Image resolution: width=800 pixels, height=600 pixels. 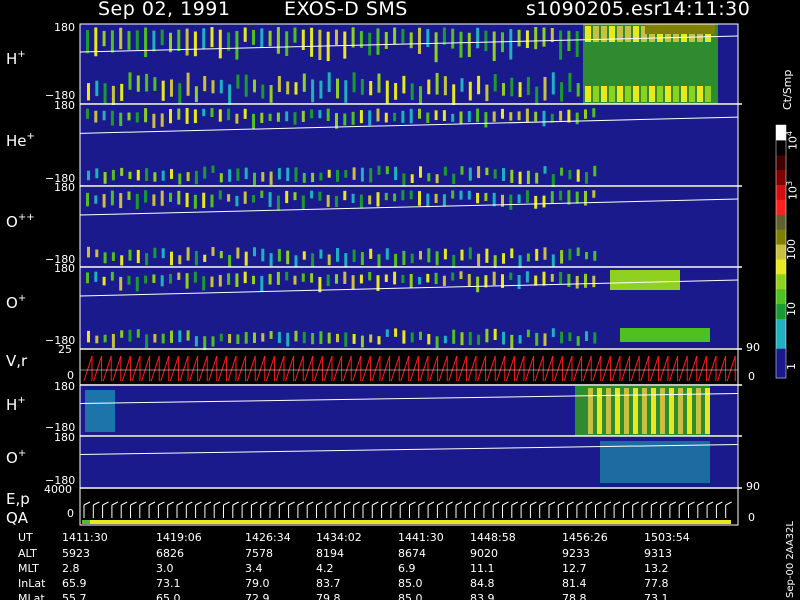 What do you see at coordinates (31, 596) in the screenshot?
I see `ephemeris-label-mlat: MLat` at bounding box center [31, 596].